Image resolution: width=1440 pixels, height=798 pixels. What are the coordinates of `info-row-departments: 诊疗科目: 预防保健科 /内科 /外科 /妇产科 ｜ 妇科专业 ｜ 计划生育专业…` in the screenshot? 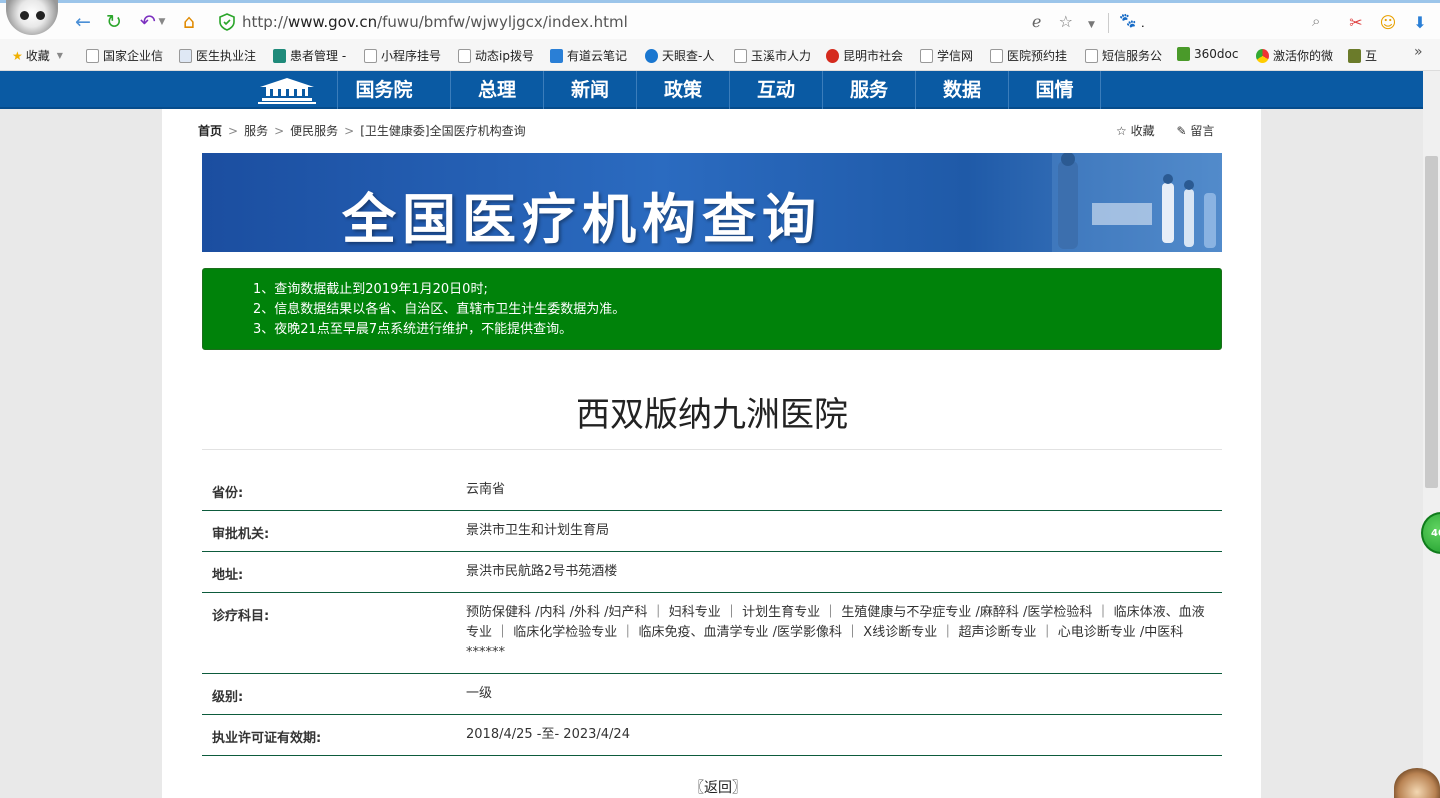 It's located at (712, 633).